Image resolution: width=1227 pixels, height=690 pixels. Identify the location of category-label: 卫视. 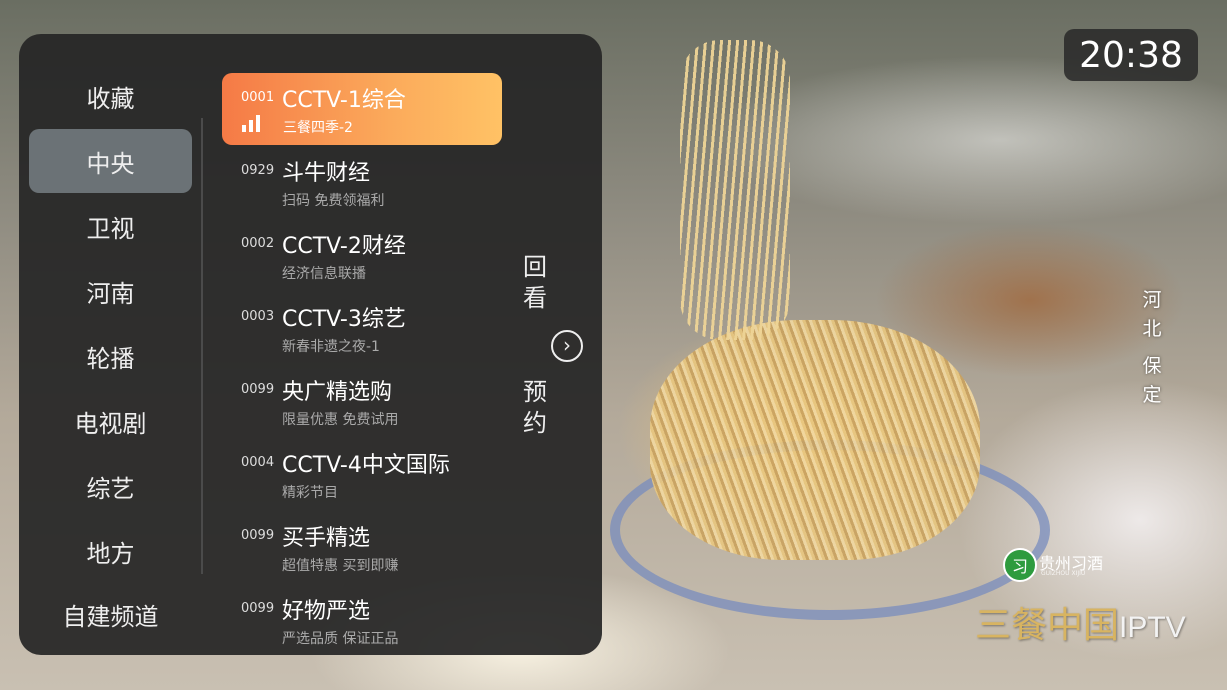
(110, 228).